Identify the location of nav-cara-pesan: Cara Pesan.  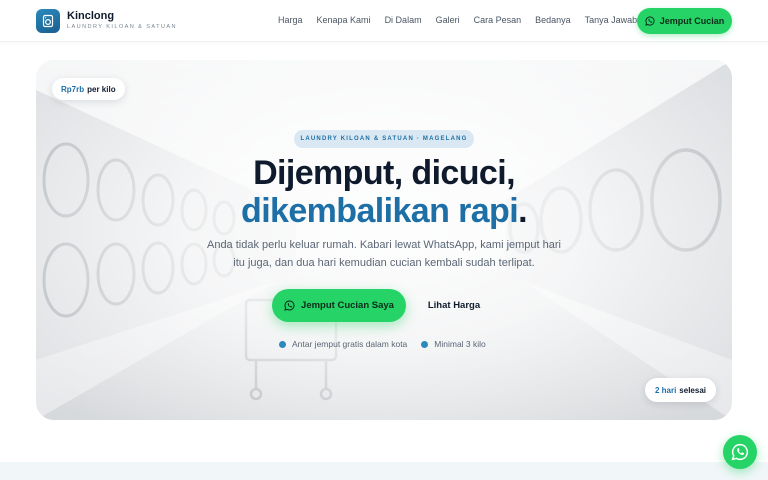
(498, 20).